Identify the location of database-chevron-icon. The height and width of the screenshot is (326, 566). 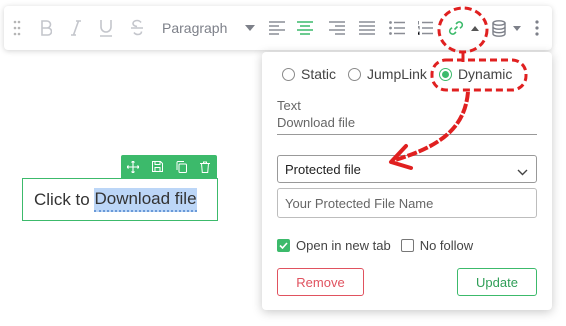
(517, 28).